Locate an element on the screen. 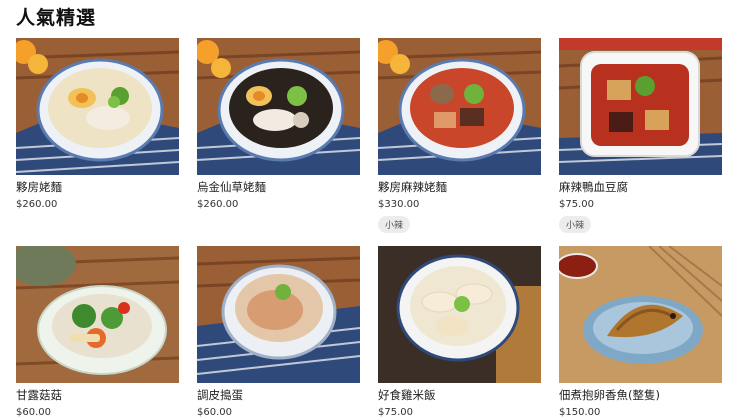 The image size is (740, 420). section-title: 人氣精選 is located at coordinates (56, 18).